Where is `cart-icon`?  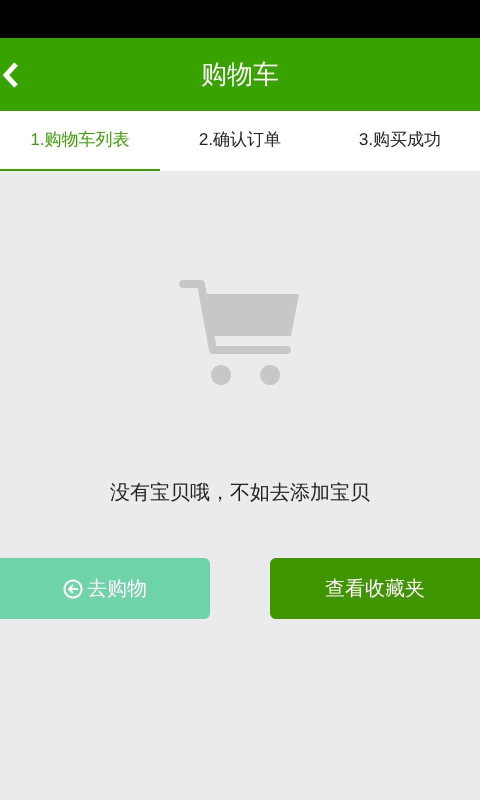
cart-icon is located at coordinates (240, 333).